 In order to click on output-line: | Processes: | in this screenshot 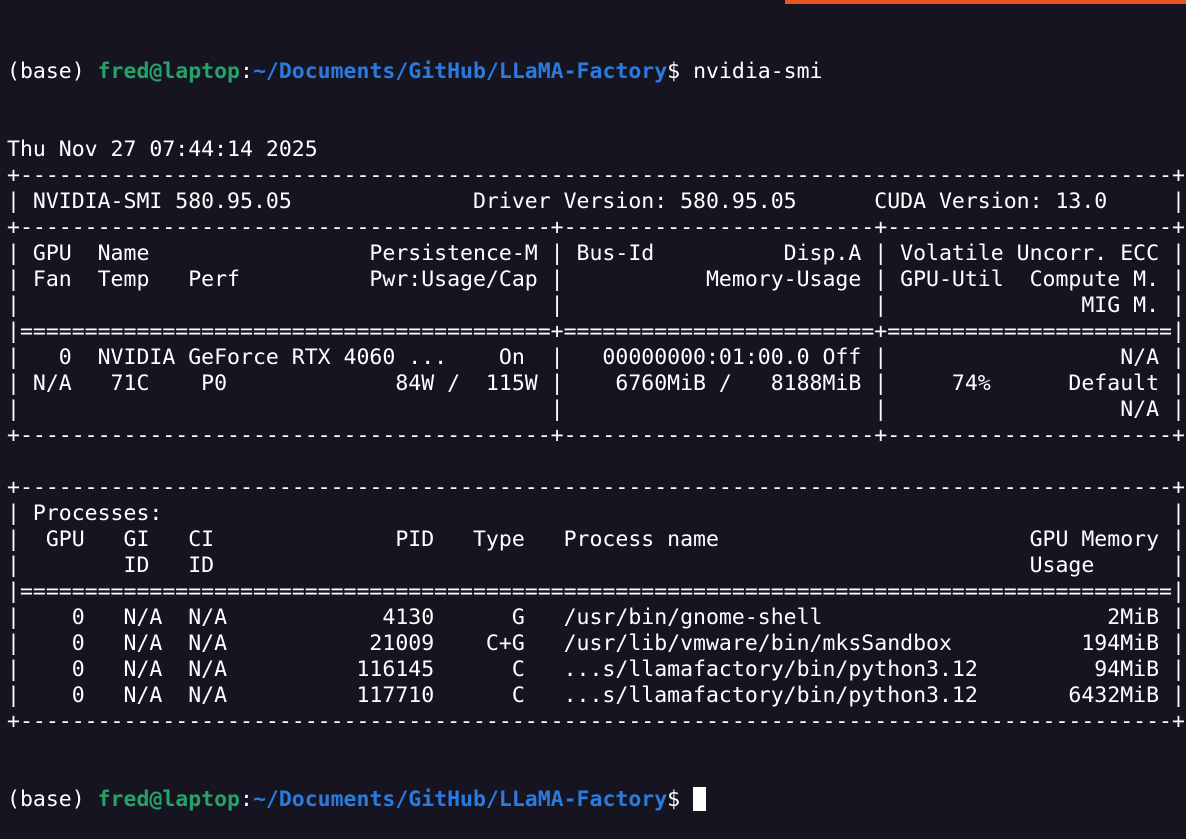, I will do `click(596, 513)`.